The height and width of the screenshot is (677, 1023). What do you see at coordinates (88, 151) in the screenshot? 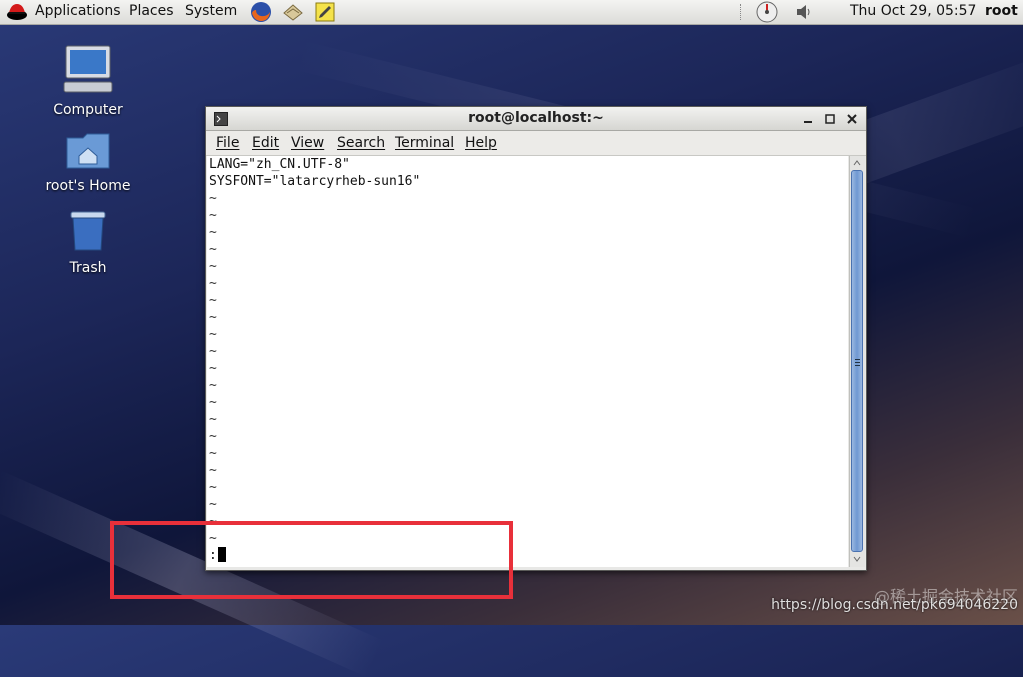
I see `home-folder-icon` at bounding box center [88, 151].